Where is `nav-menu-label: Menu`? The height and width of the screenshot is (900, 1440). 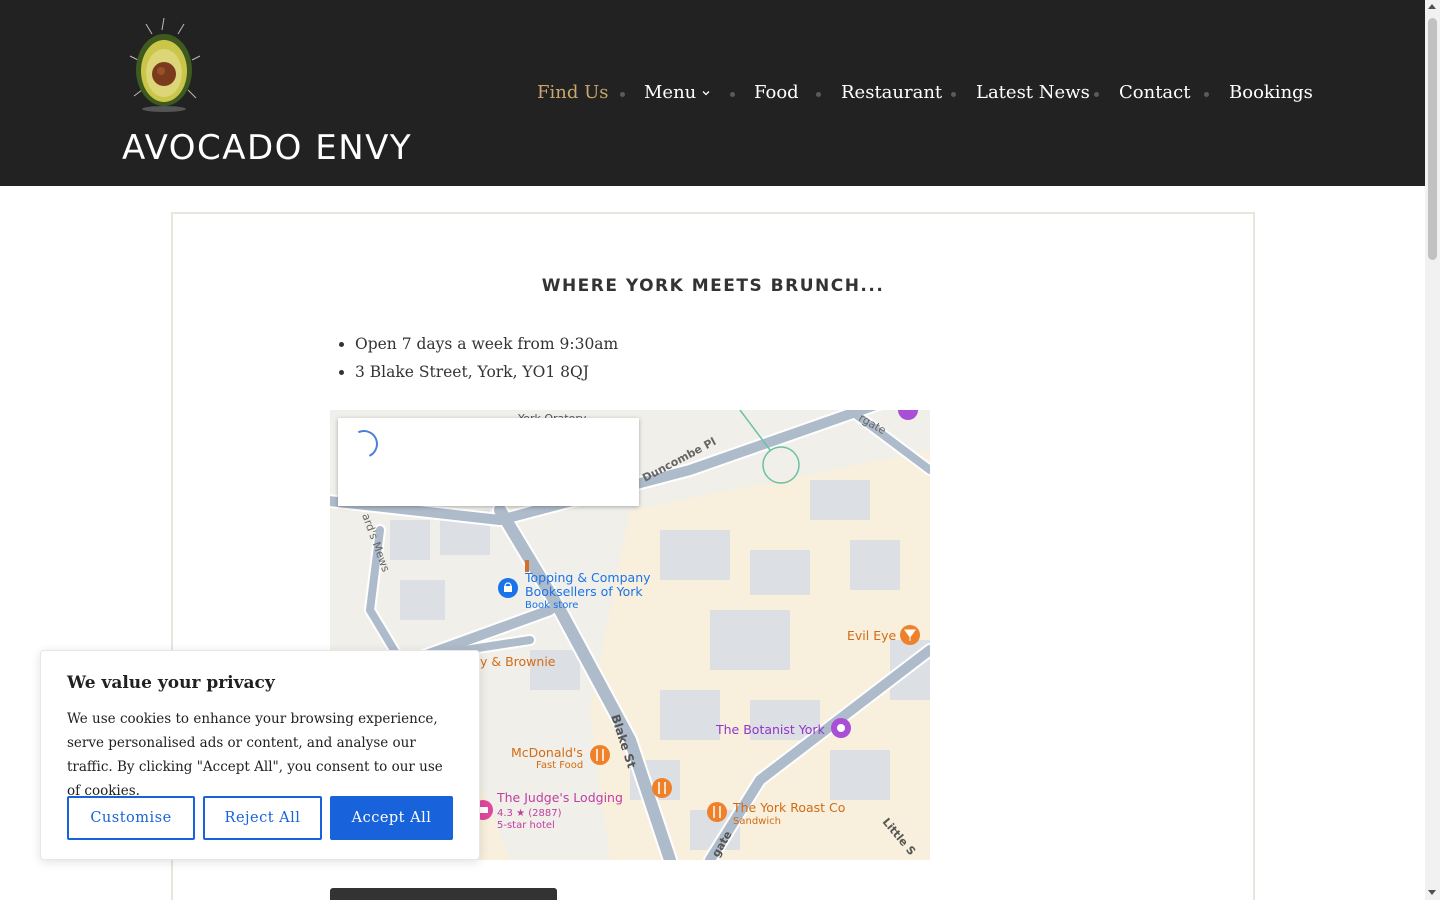 nav-menu-label: Menu is located at coordinates (670, 92).